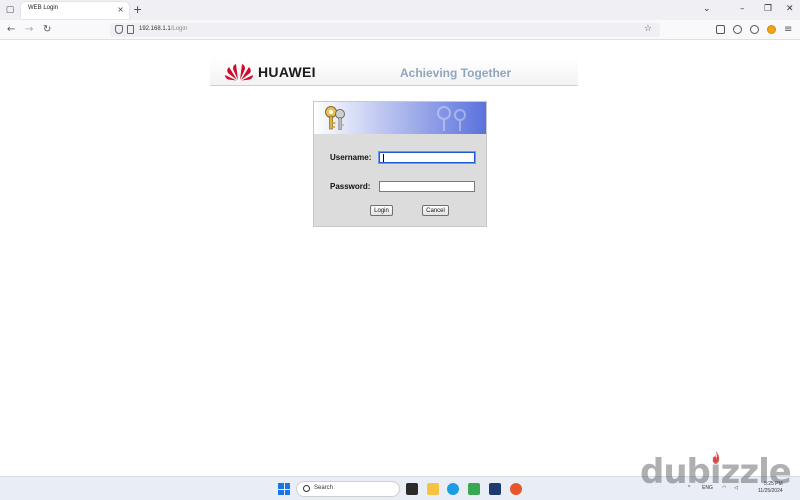  What do you see at coordinates (394, 72) in the screenshot?
I see `huawei-banner: HUAWEI Achieving Together` at bounding box center [394, 72].